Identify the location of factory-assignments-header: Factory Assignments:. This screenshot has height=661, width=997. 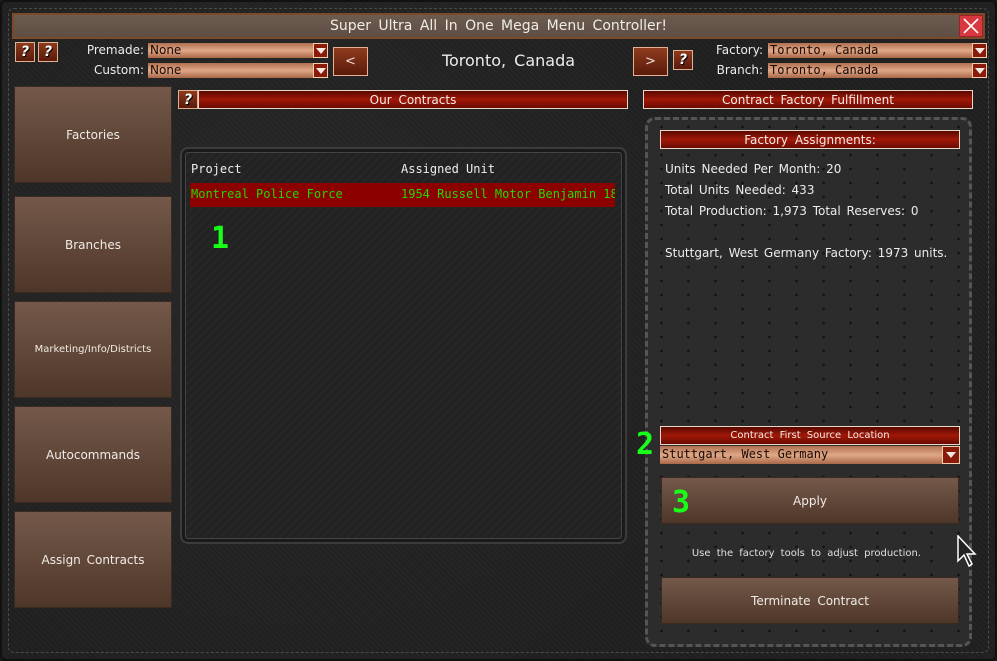
(810, 139).